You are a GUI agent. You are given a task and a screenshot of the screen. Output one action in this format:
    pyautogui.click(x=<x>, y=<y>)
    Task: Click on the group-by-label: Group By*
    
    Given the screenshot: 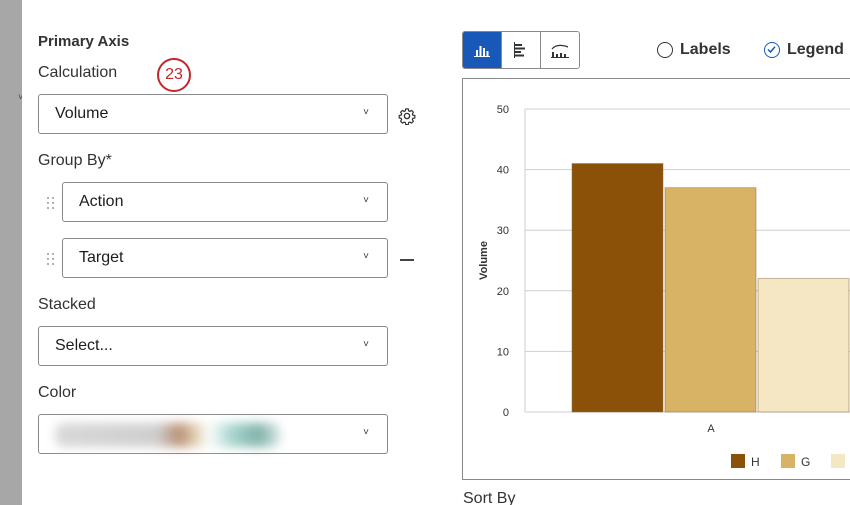 What is the action you would take?
    pyautogui.click(x=75, y=160)
    